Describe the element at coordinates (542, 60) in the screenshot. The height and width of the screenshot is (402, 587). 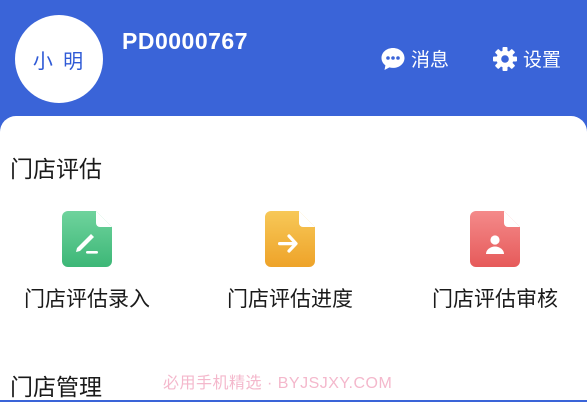
I see `settings-label: 设置` at that location.